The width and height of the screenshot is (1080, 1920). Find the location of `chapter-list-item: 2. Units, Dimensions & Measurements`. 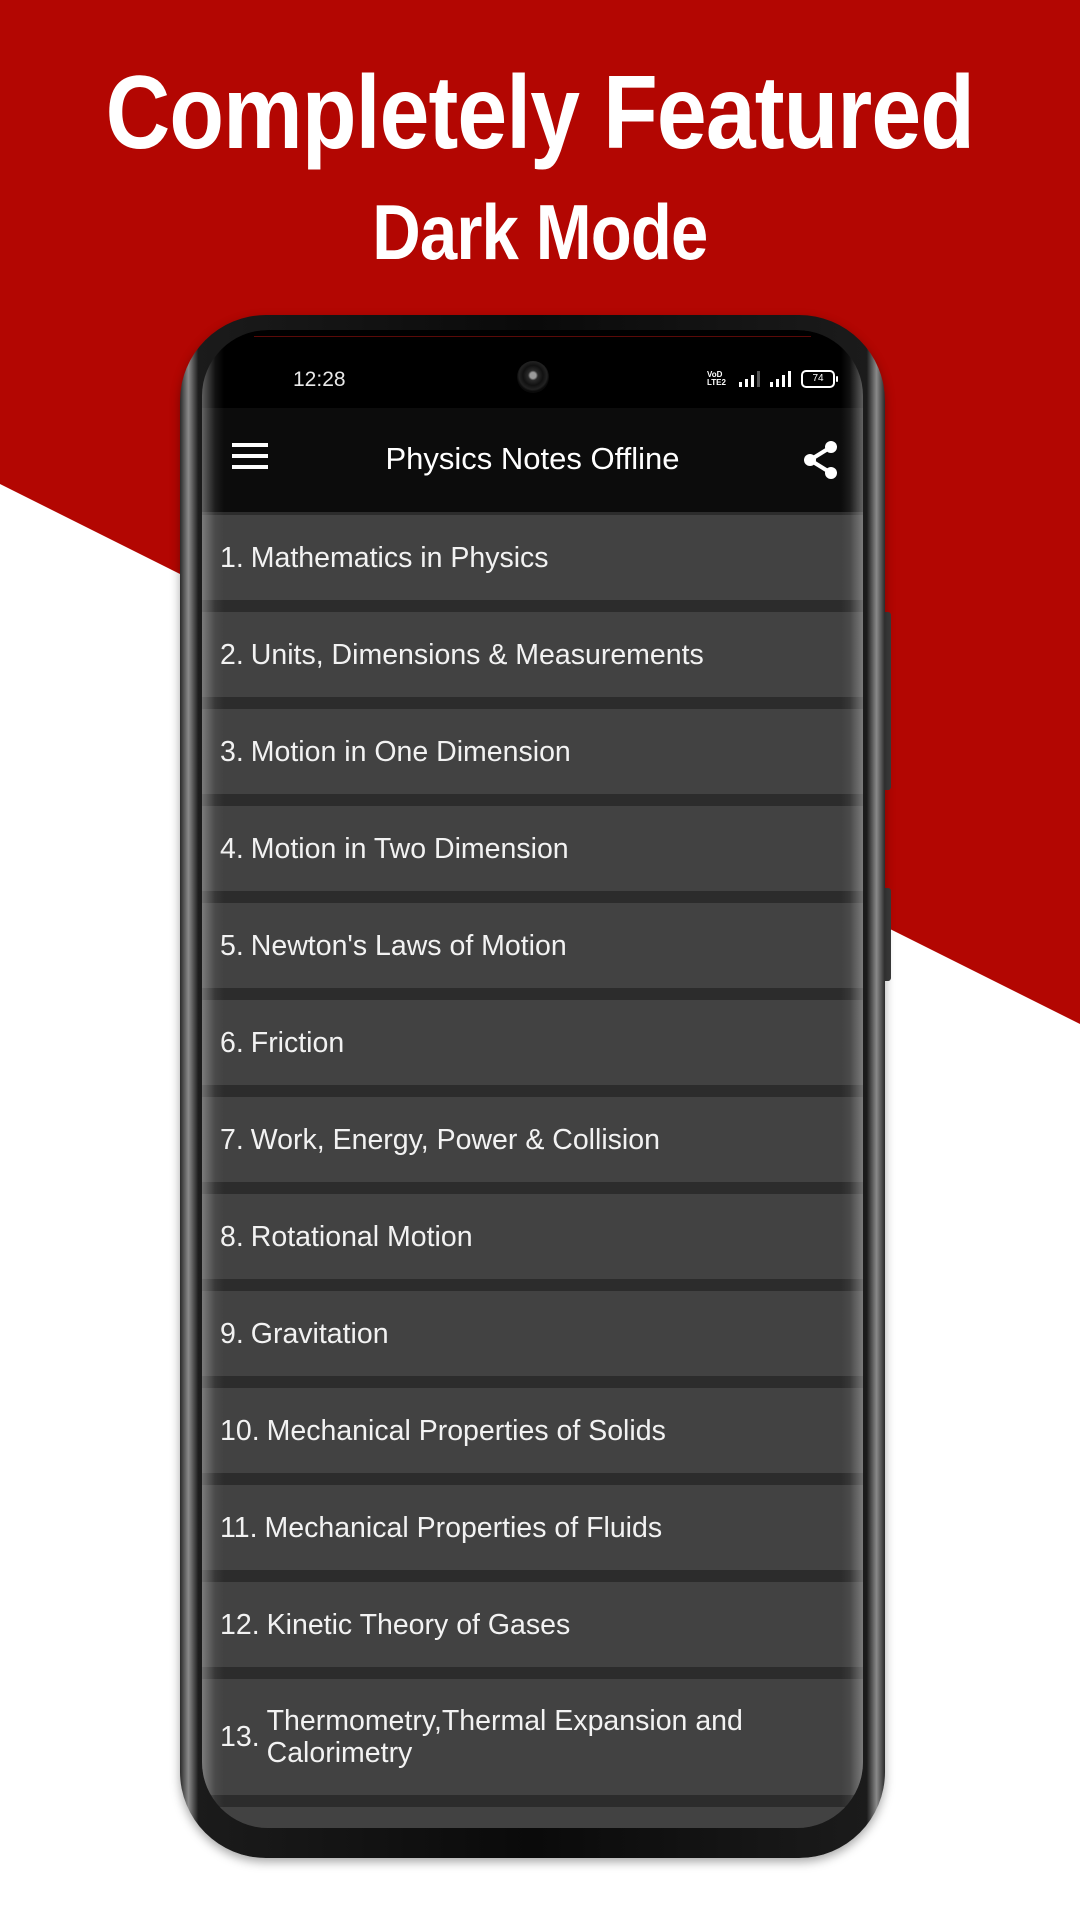

chapter-list-item: 2. Units, Dimensions & Measurements is located at coordinates (532, 654).